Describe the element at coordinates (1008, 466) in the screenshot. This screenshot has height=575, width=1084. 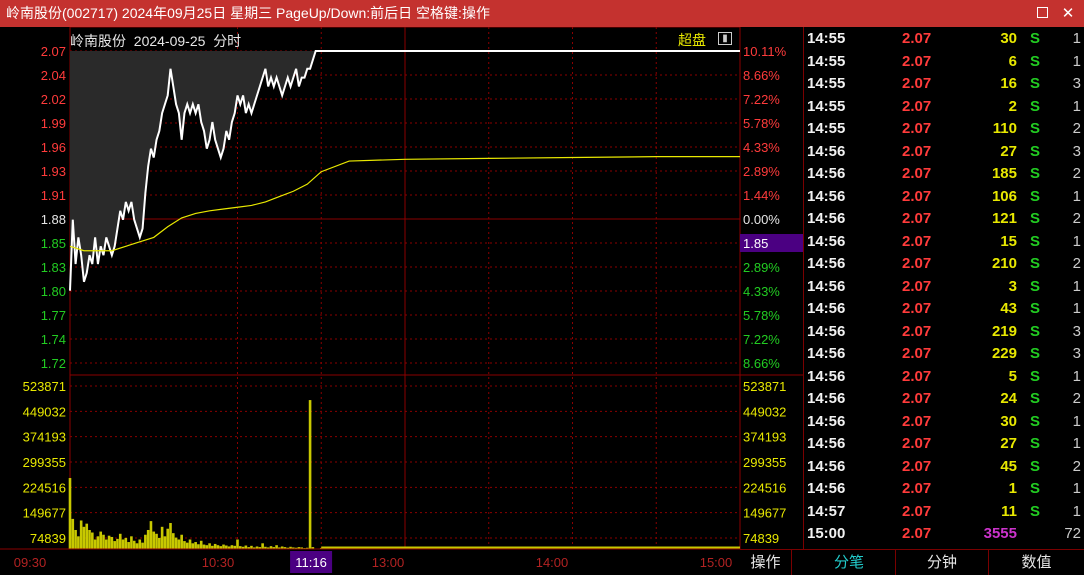
I see `tick-volume: 45` at that location.